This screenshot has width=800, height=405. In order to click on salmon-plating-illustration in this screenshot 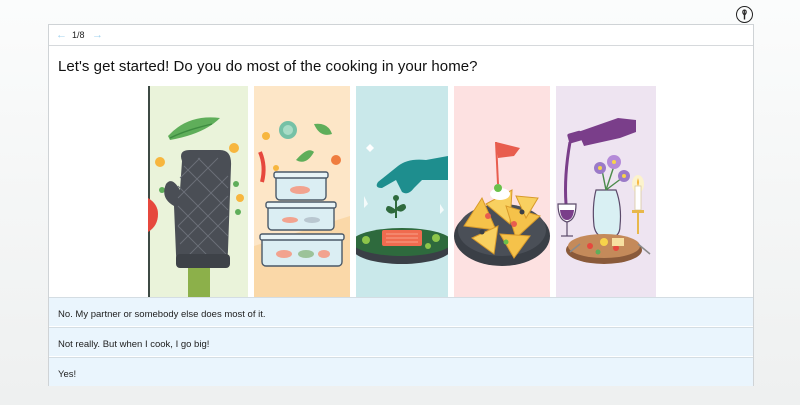, I will do `click(402, 192)`.